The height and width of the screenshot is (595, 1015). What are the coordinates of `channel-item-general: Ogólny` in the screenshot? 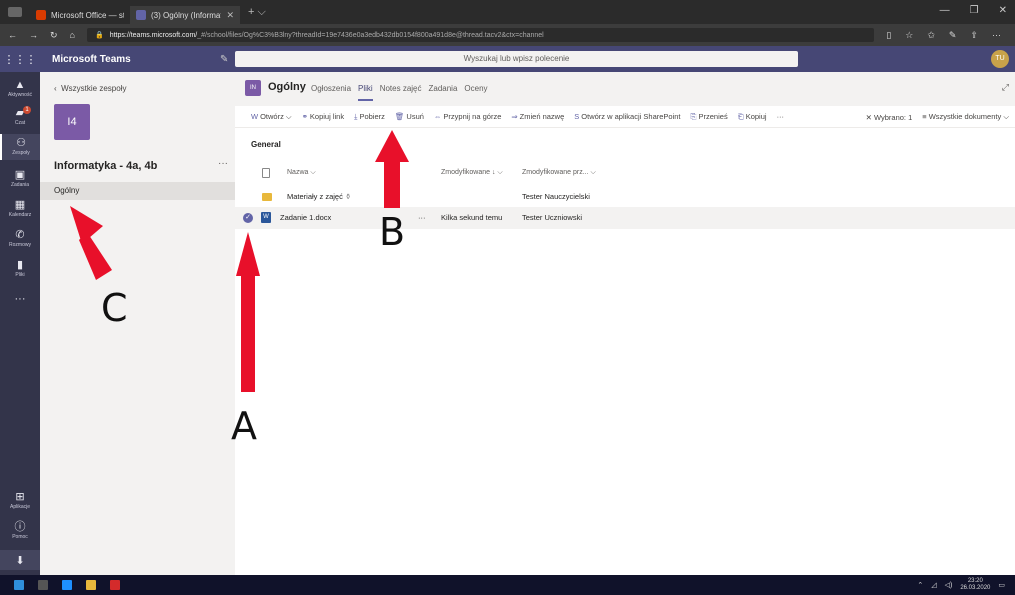 It's located at (137, 191).